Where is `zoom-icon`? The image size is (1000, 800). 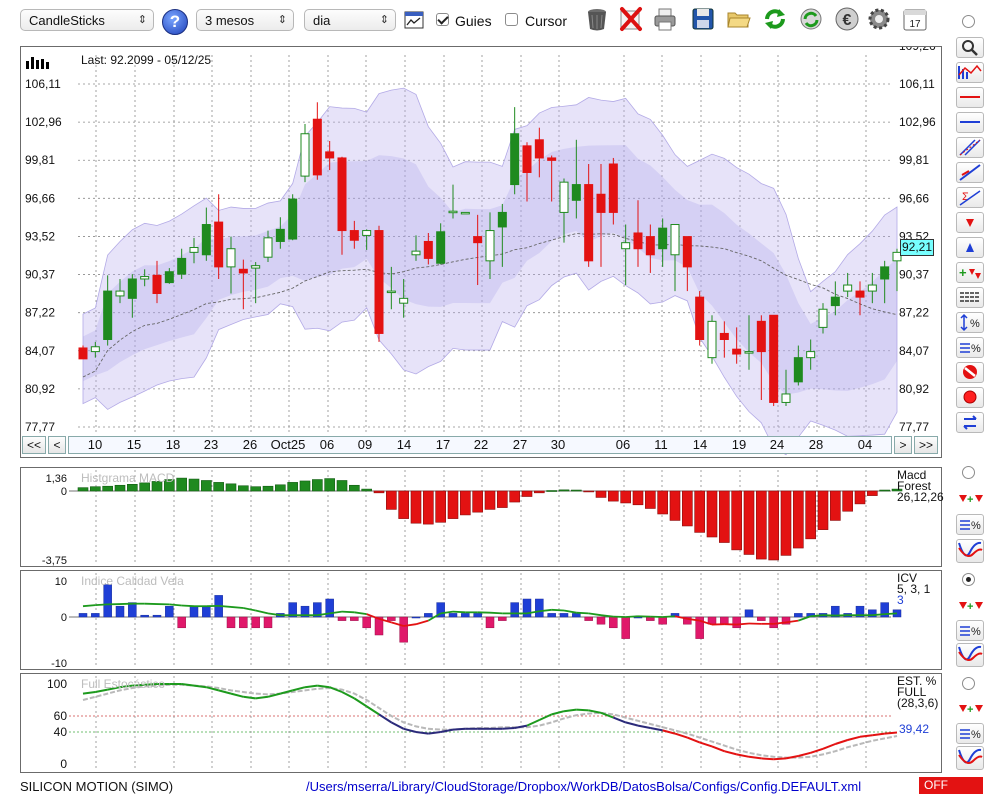
zoom-icon is located at coordinates (970, 47).